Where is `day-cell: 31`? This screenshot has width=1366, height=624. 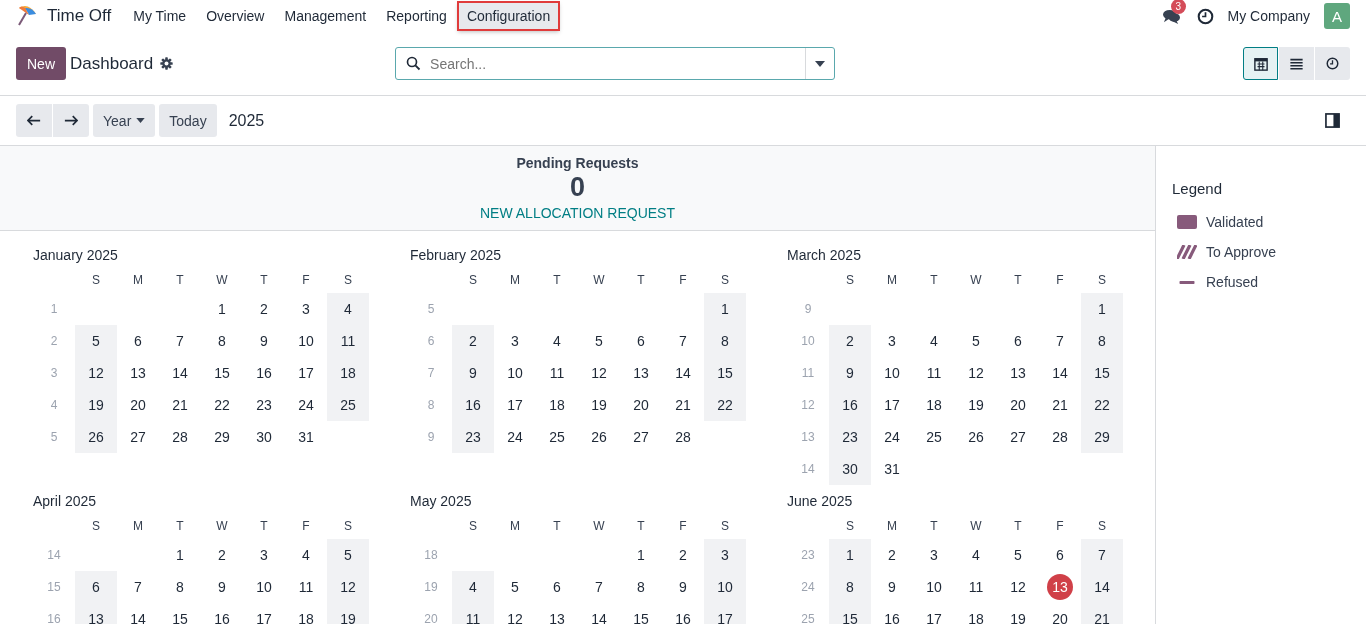 day-cell: 31 is located at coordinates (892, 469).